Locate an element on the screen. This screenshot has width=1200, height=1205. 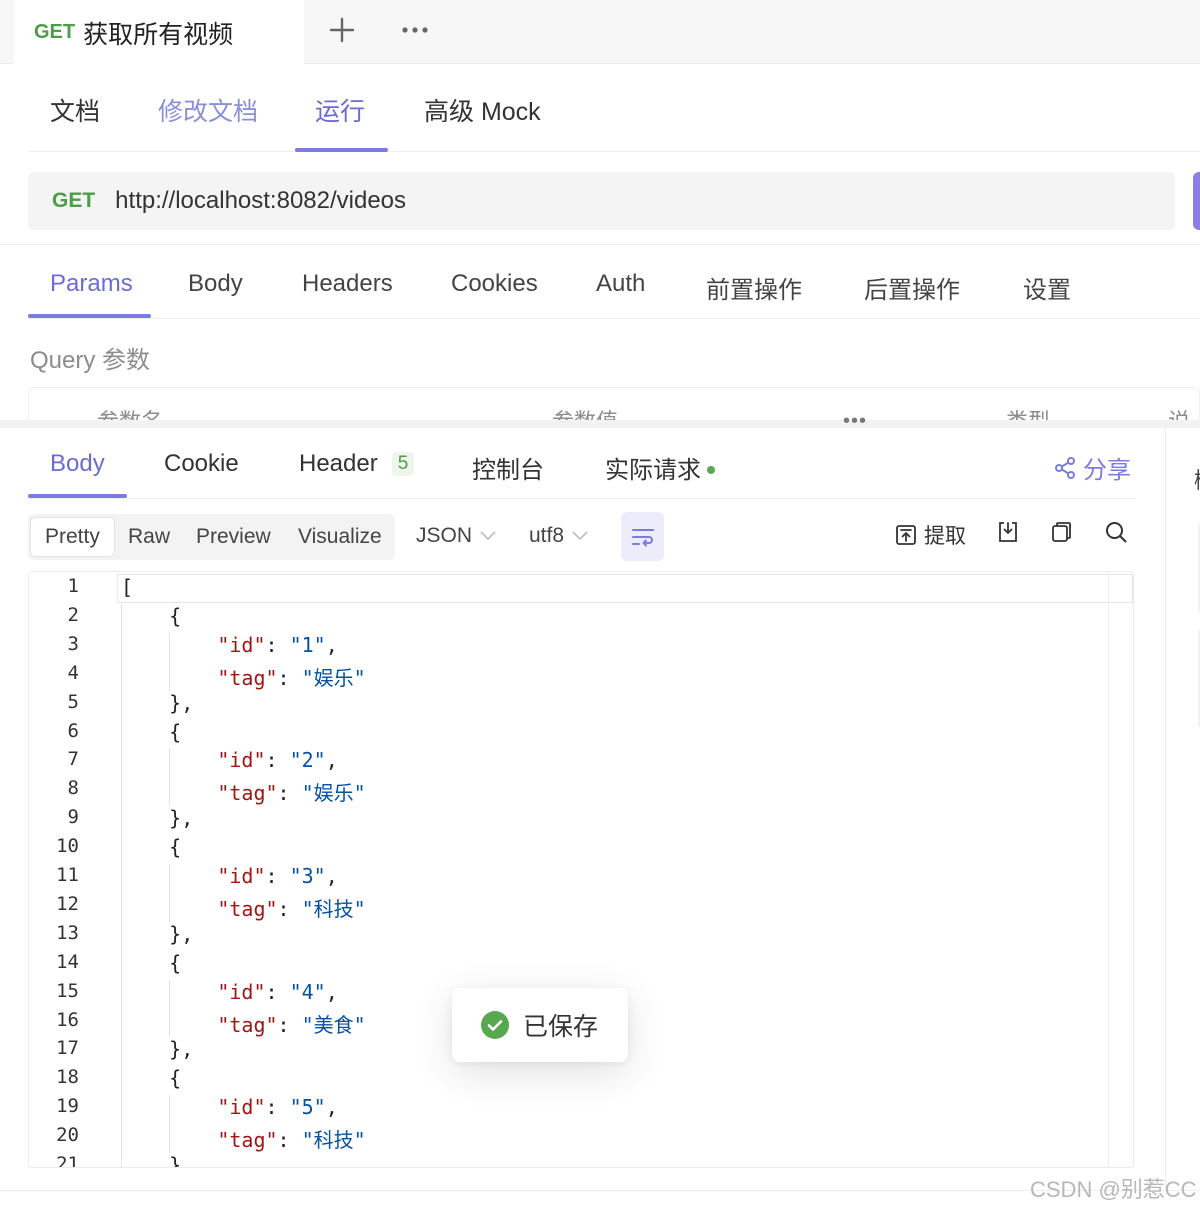
line-number: 1 is located at coordinates (73, 586).